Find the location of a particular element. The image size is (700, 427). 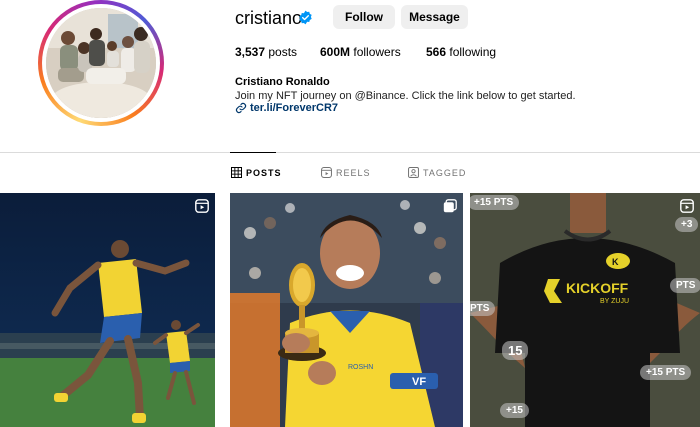

svg-text: K is located at coordinates (615, 262).